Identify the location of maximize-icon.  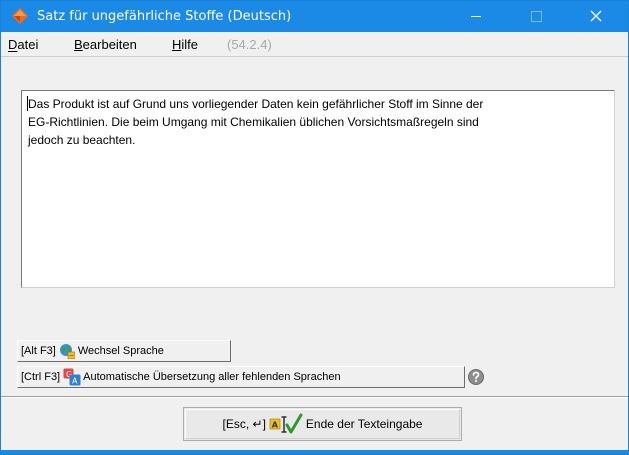
(536, 16).